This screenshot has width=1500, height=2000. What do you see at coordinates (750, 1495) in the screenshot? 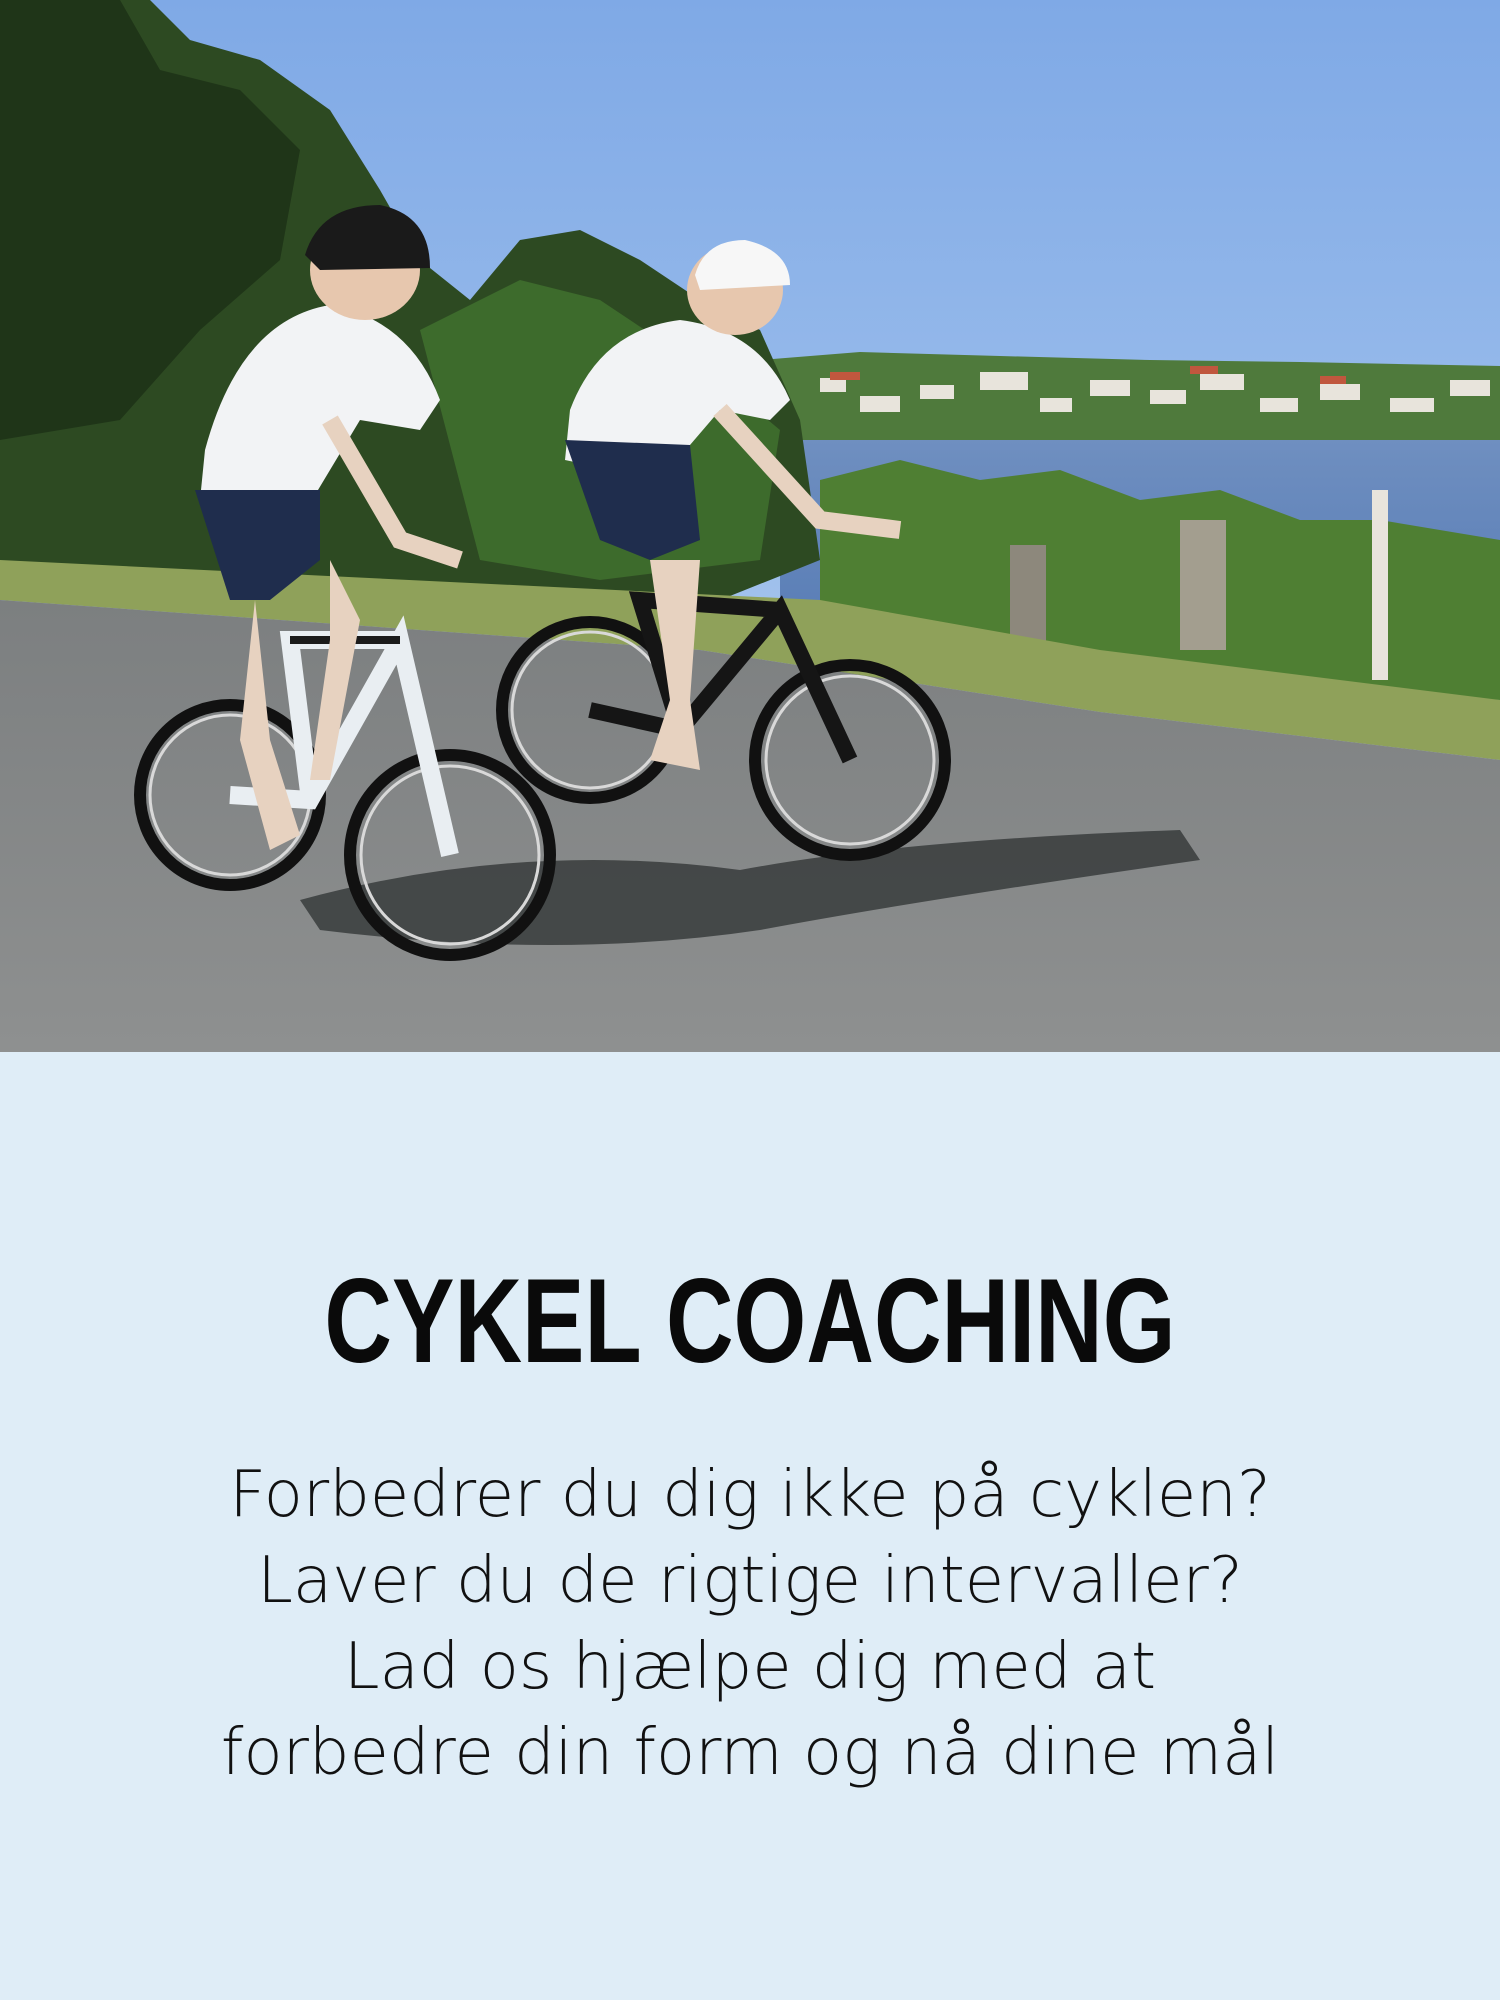
I see `description-line: Forbedrer du dig ikke på cyklen?` at bounding box center [750, 1495].